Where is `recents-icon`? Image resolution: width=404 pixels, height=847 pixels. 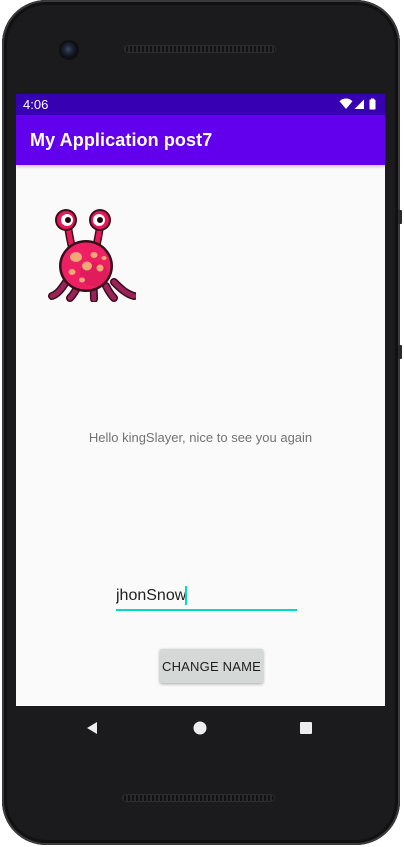 recents-icon is located at coordinates (306, 728).